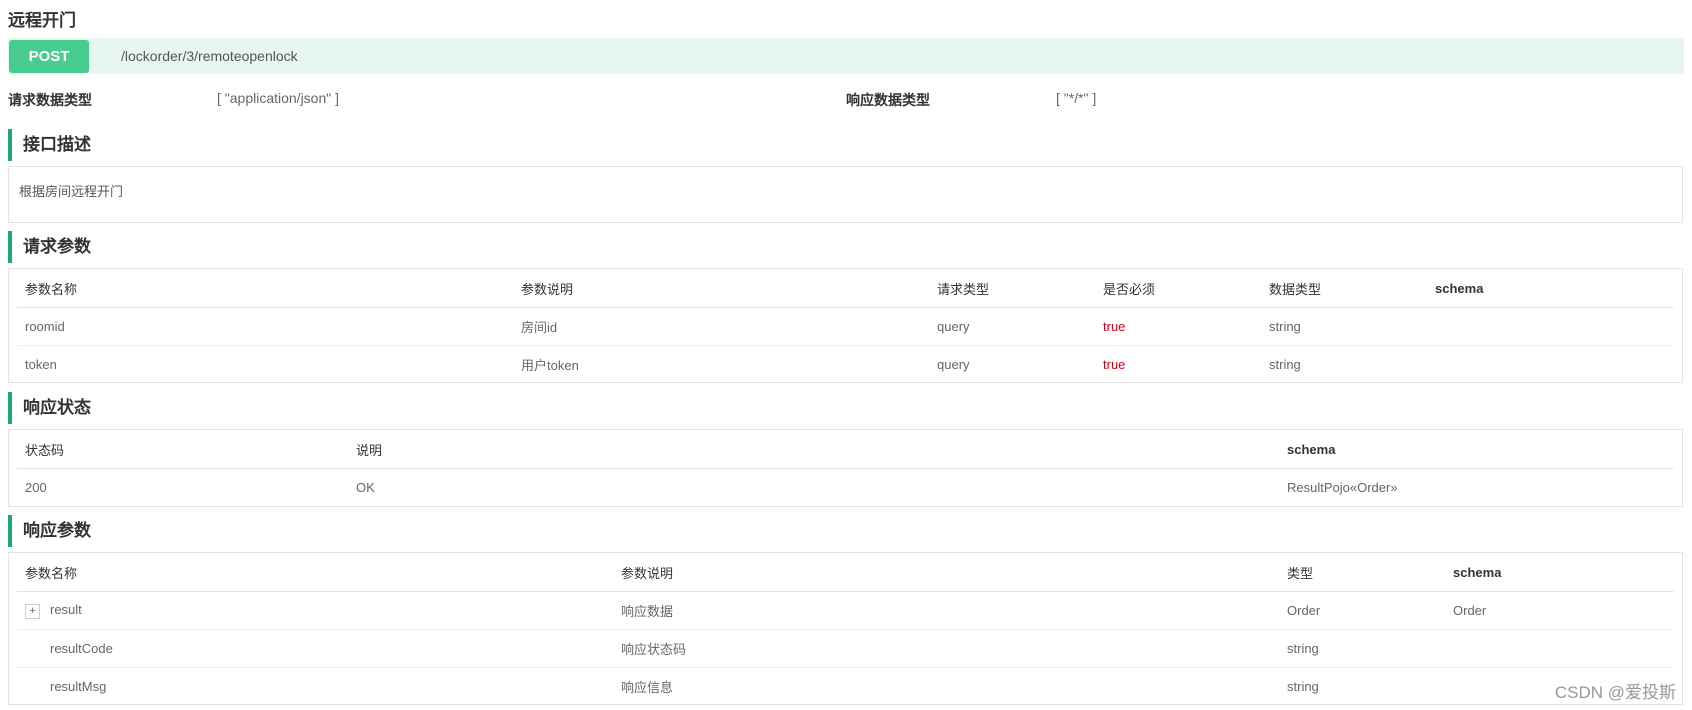 The height and width of the screenshot is (710, 1692). What do you see at coordinates (1476, 488) in the screenshot?
I see `status-schema: ResultPojo«Order»` at bounding box center [1476, 488].